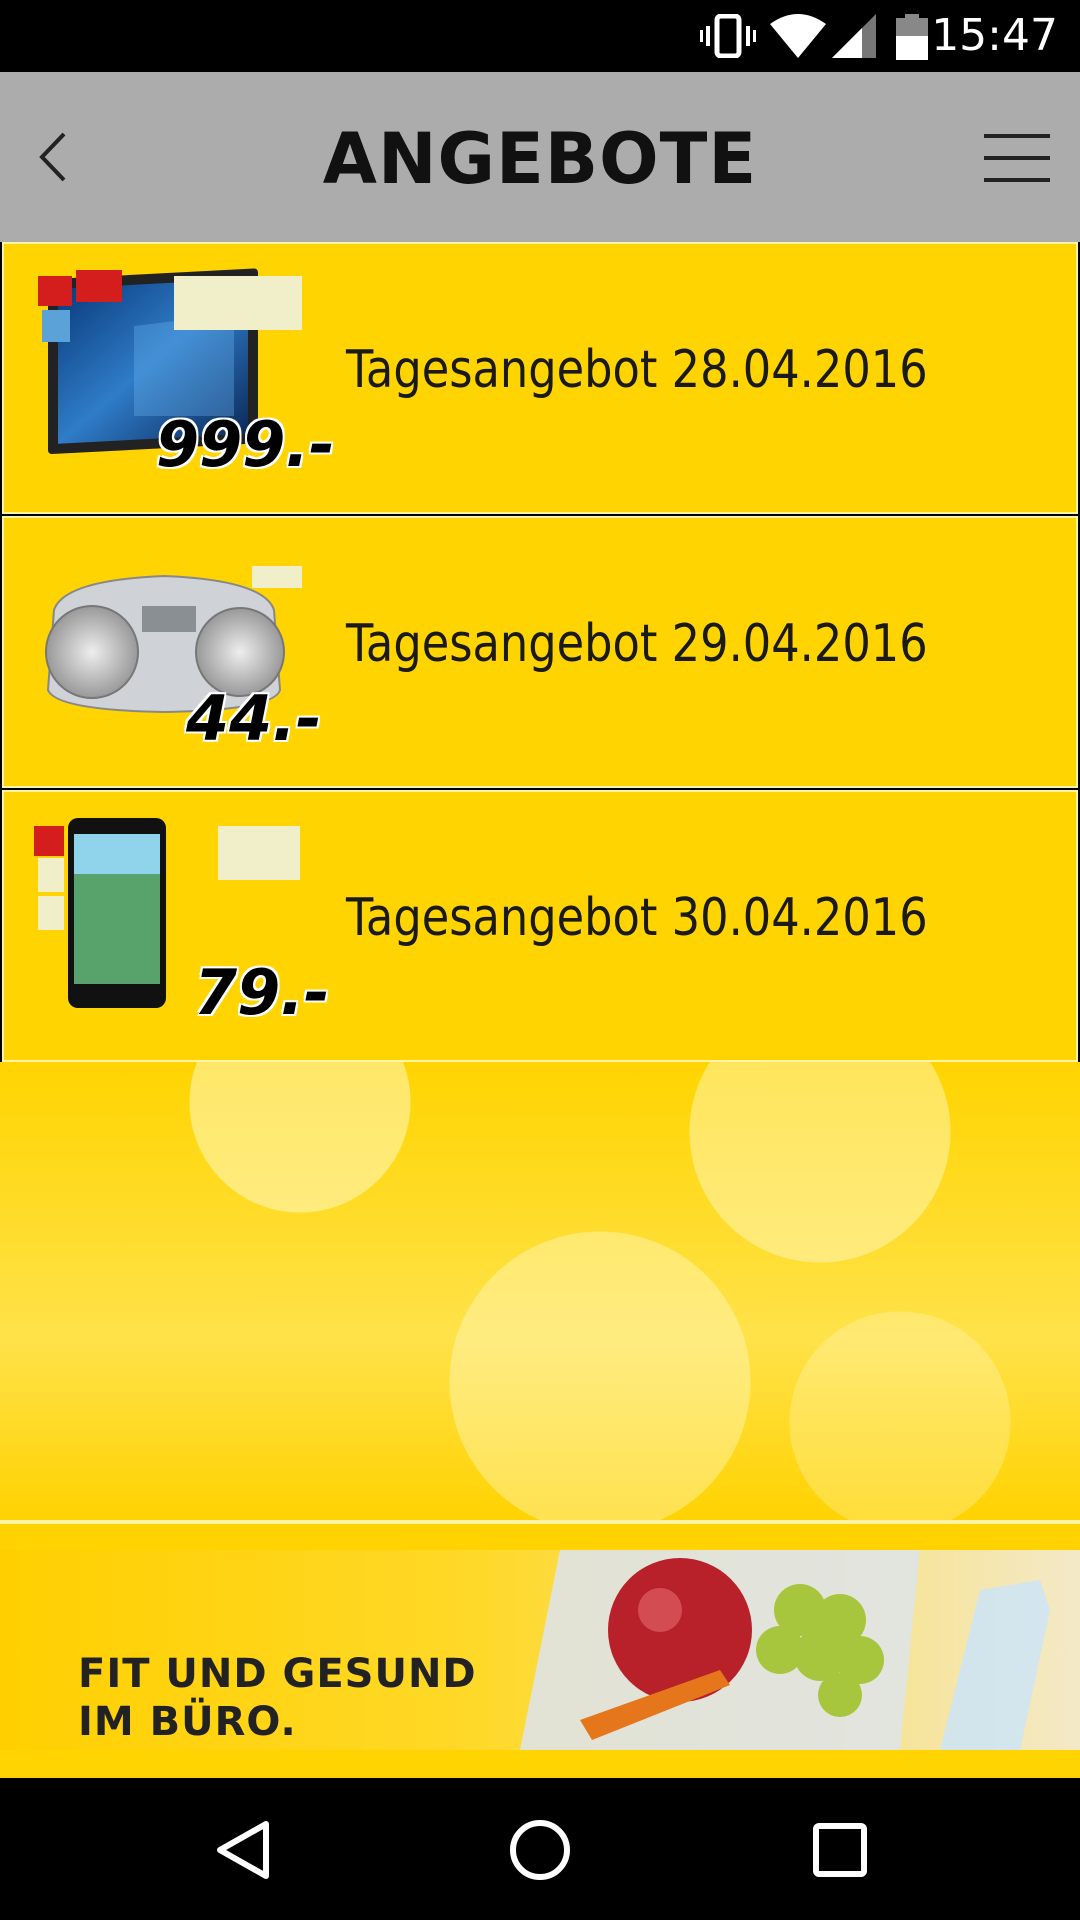 This screenshot has width=1080, height=1920. I want to click on promo-banner: FIT UND GESUND IM BÜRO., so click(540, 1650).